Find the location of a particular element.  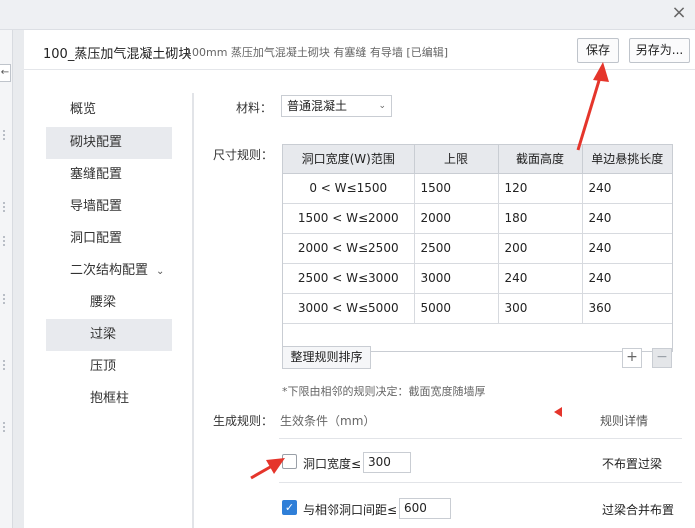

table-row: 2000 < W≤2500 2500 200 240 is located at coordinates (477, 248).